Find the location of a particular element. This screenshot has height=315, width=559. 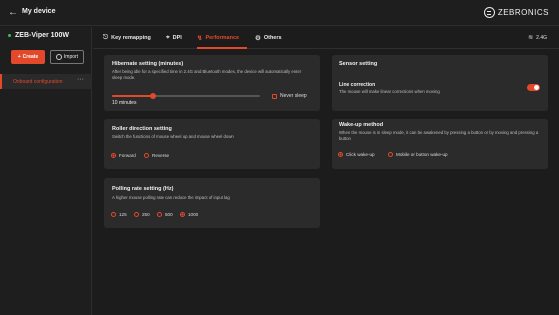

zebronics-logo-icon is located at coordinates (489, 12).